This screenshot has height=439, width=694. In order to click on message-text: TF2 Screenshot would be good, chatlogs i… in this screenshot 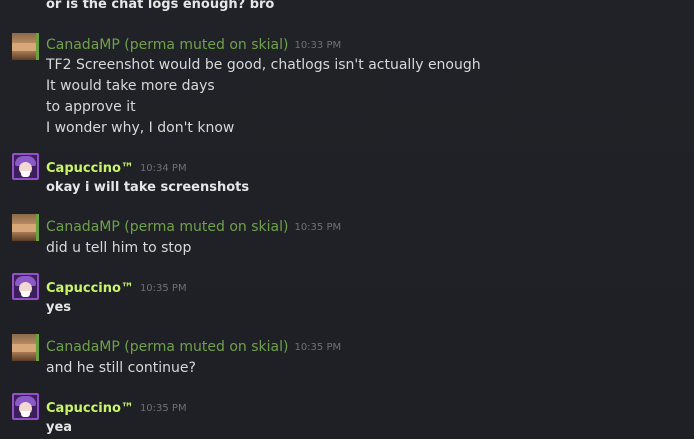, I will do `click(263, 65)`.